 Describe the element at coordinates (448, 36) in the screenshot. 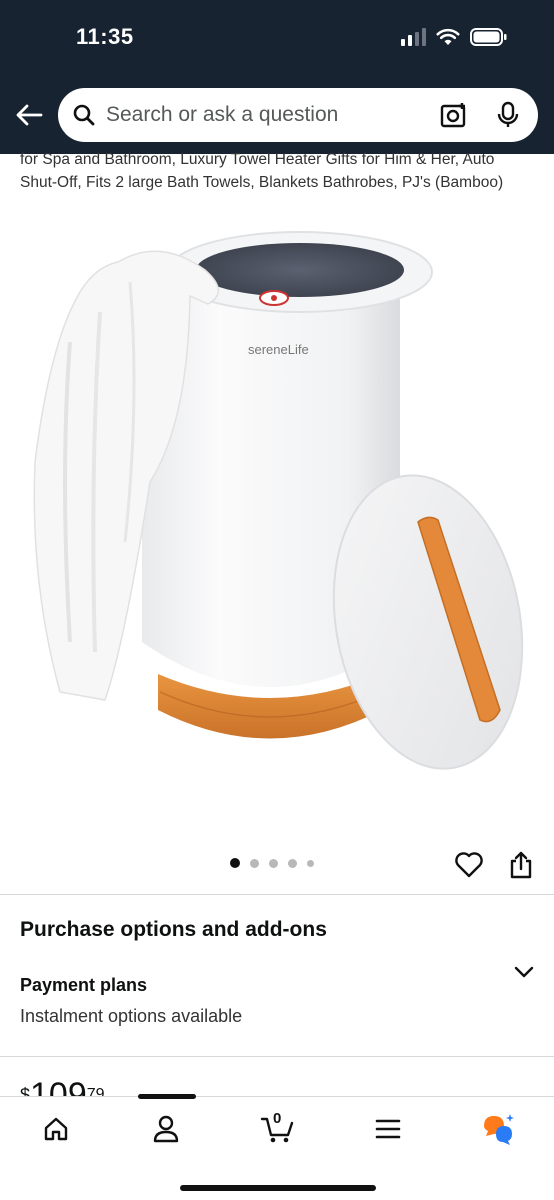

I see `wifi-icon` at that location.